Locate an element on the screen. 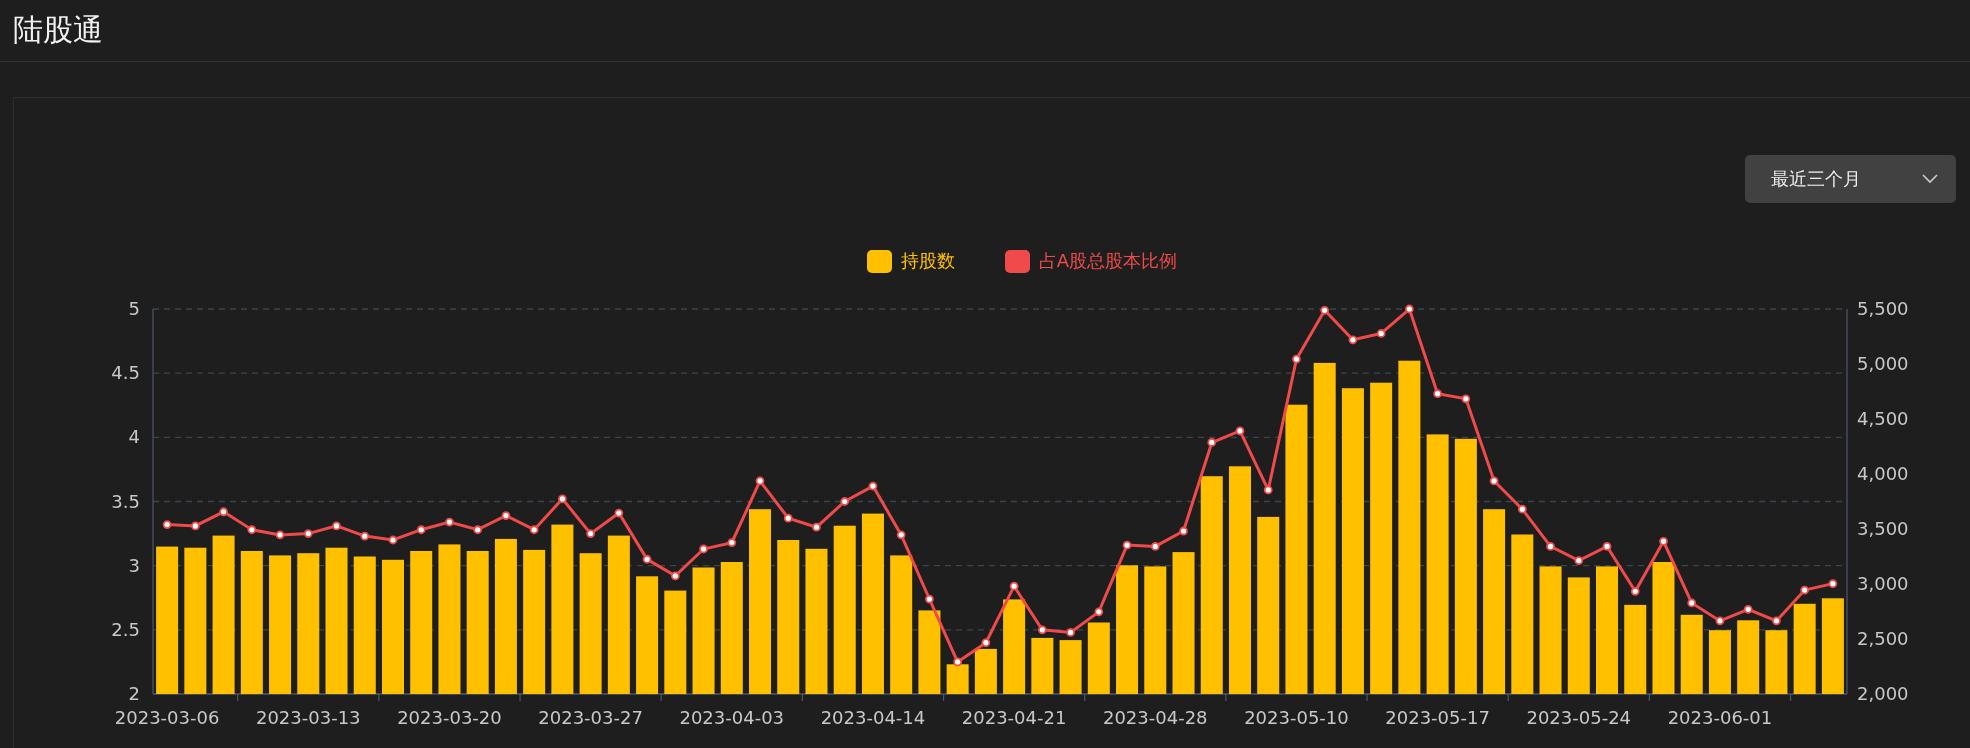 Image resolution: width=1970 pixels, height=748 pixels. axis-tick-label: 4,500 is located at coordinates (1883, 418).